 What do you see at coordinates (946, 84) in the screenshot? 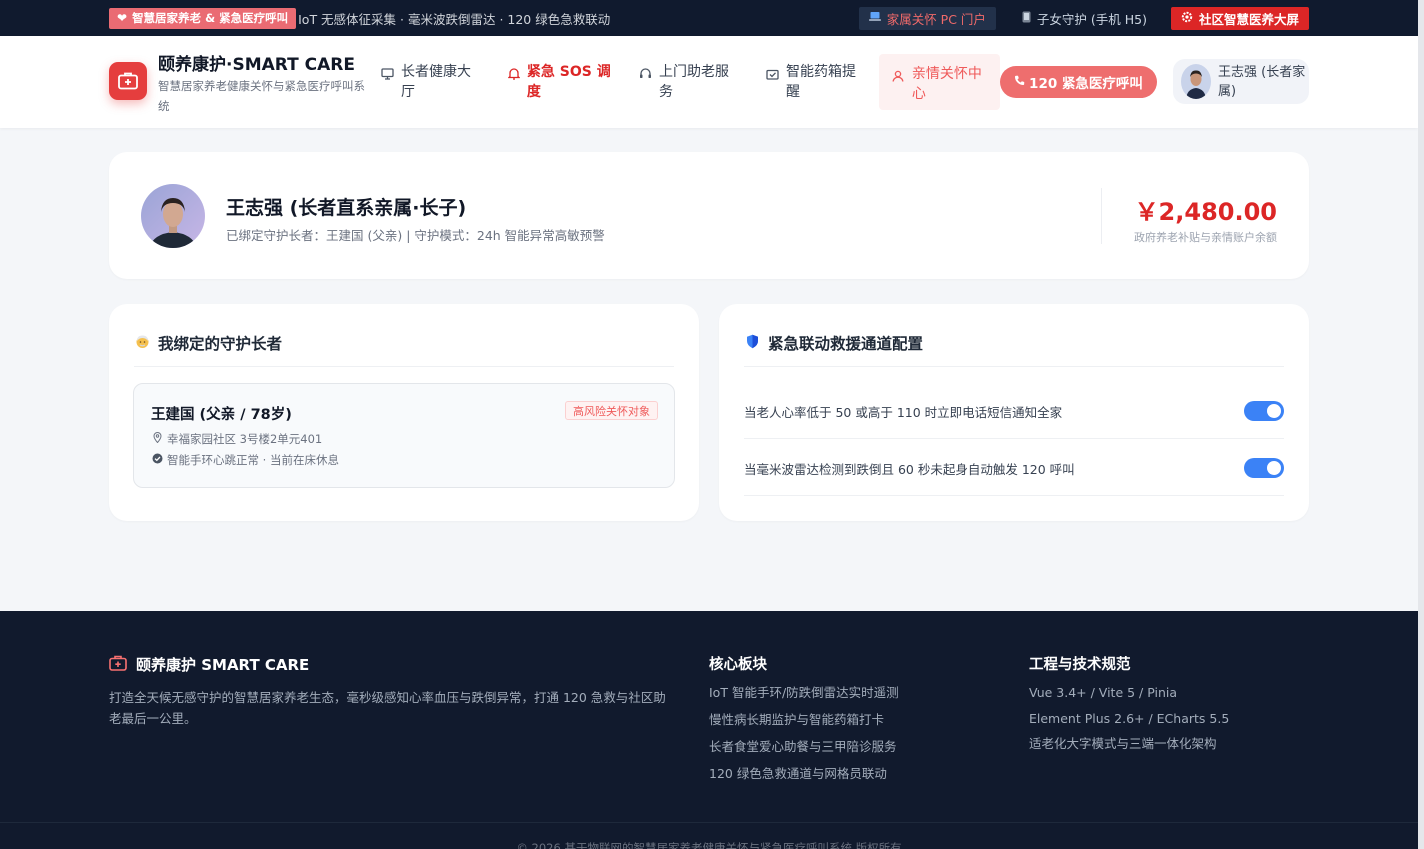
I see `nav-family-care-center-label: 亲情关怀中心` at bounding box center [946, 84].